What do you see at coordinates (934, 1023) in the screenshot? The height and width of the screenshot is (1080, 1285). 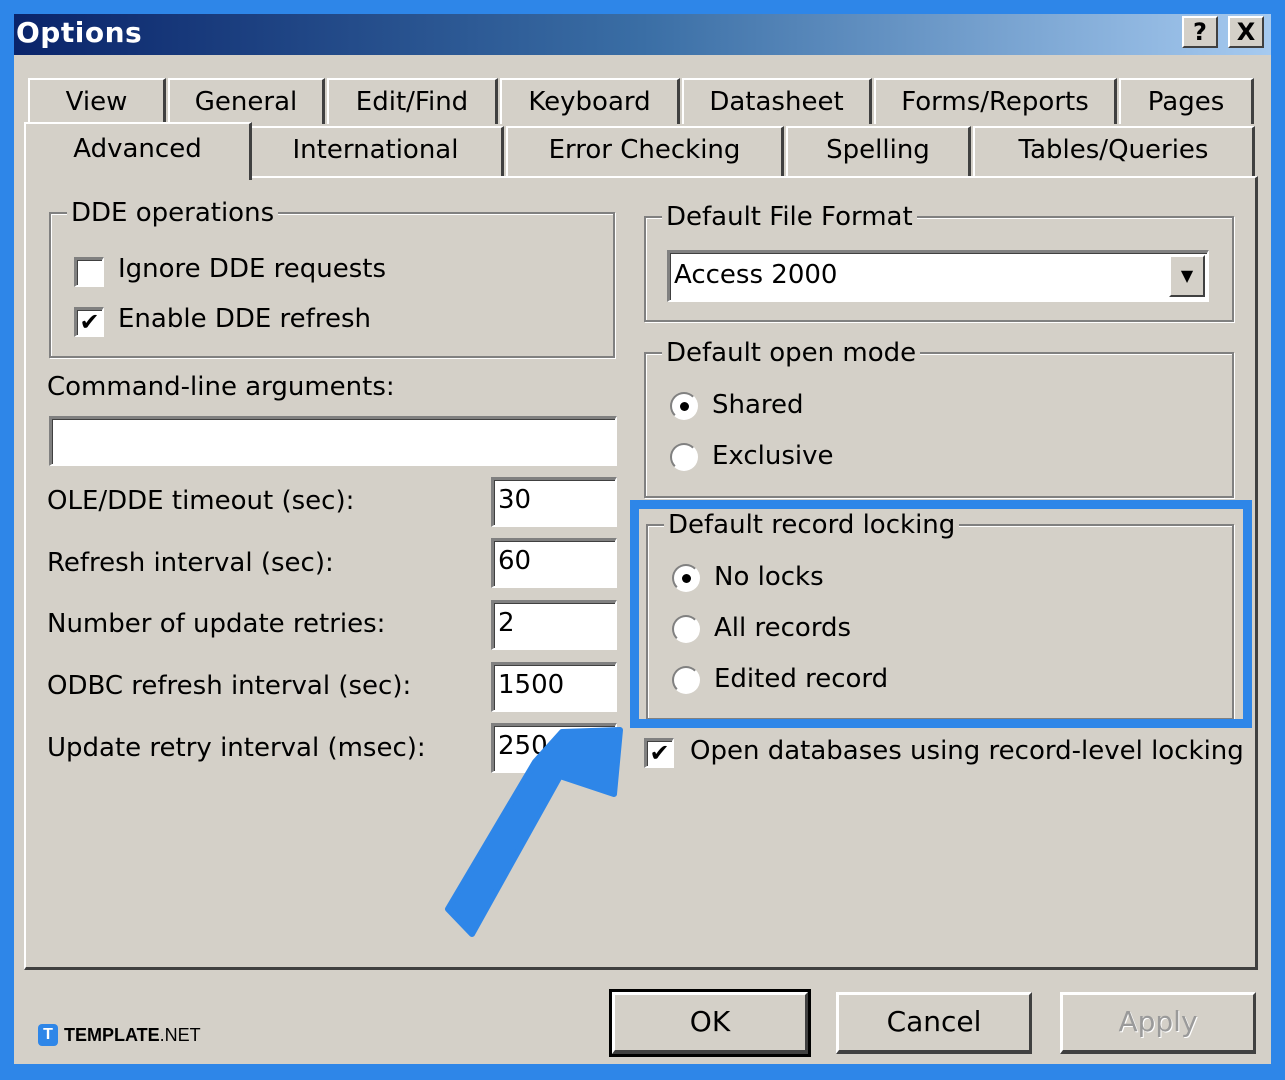 I see `cancel-button: Cancel` at bounding box center [934, 1023].